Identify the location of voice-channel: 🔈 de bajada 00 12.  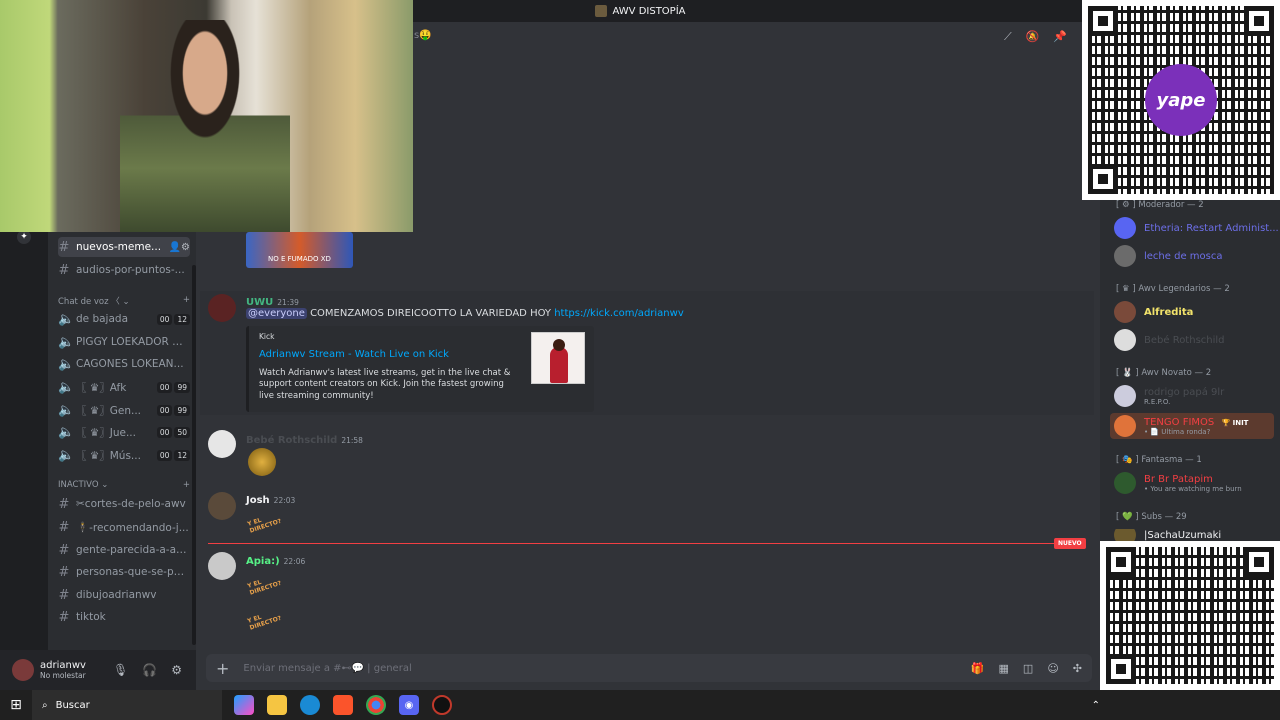
(124, 319).